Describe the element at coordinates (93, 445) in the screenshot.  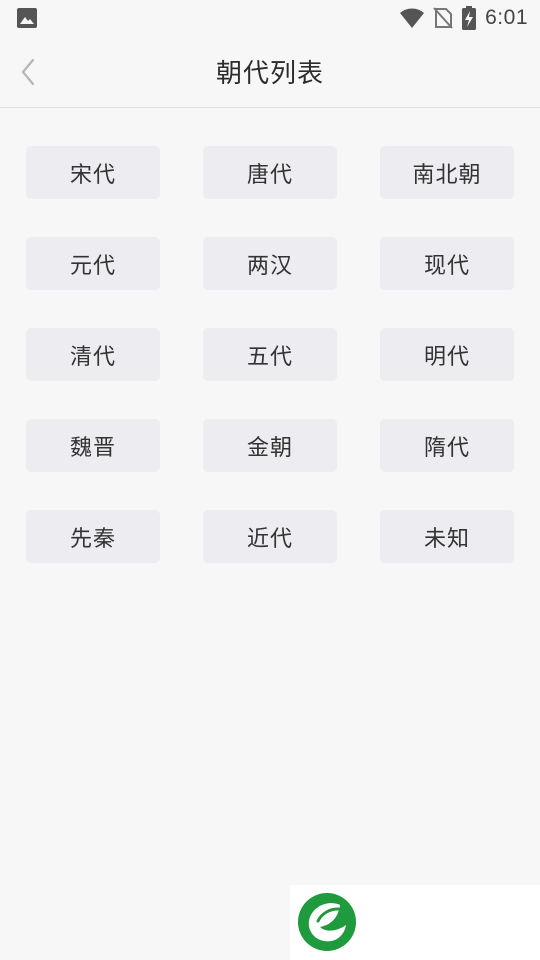
I see `dynasty-chip: 魏晋` at that location.